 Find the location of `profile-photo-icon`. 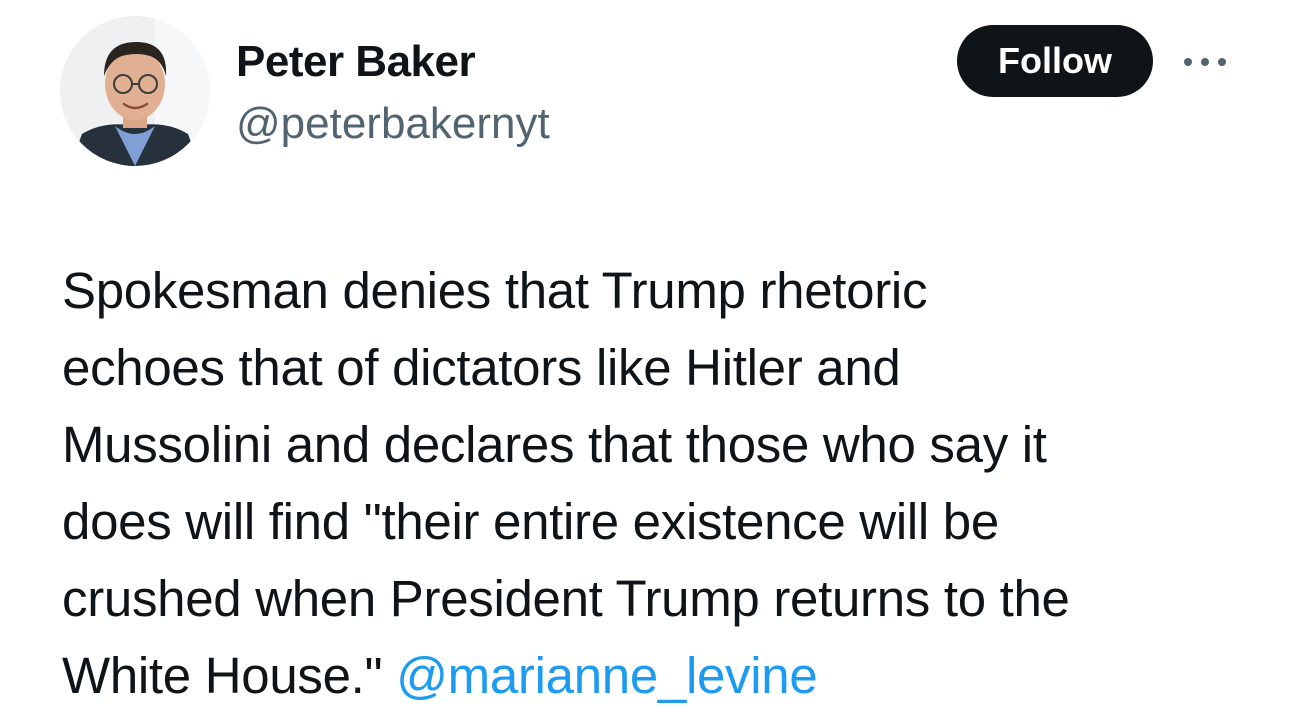

profile-photo-icon is located at coordinates (135, 91).